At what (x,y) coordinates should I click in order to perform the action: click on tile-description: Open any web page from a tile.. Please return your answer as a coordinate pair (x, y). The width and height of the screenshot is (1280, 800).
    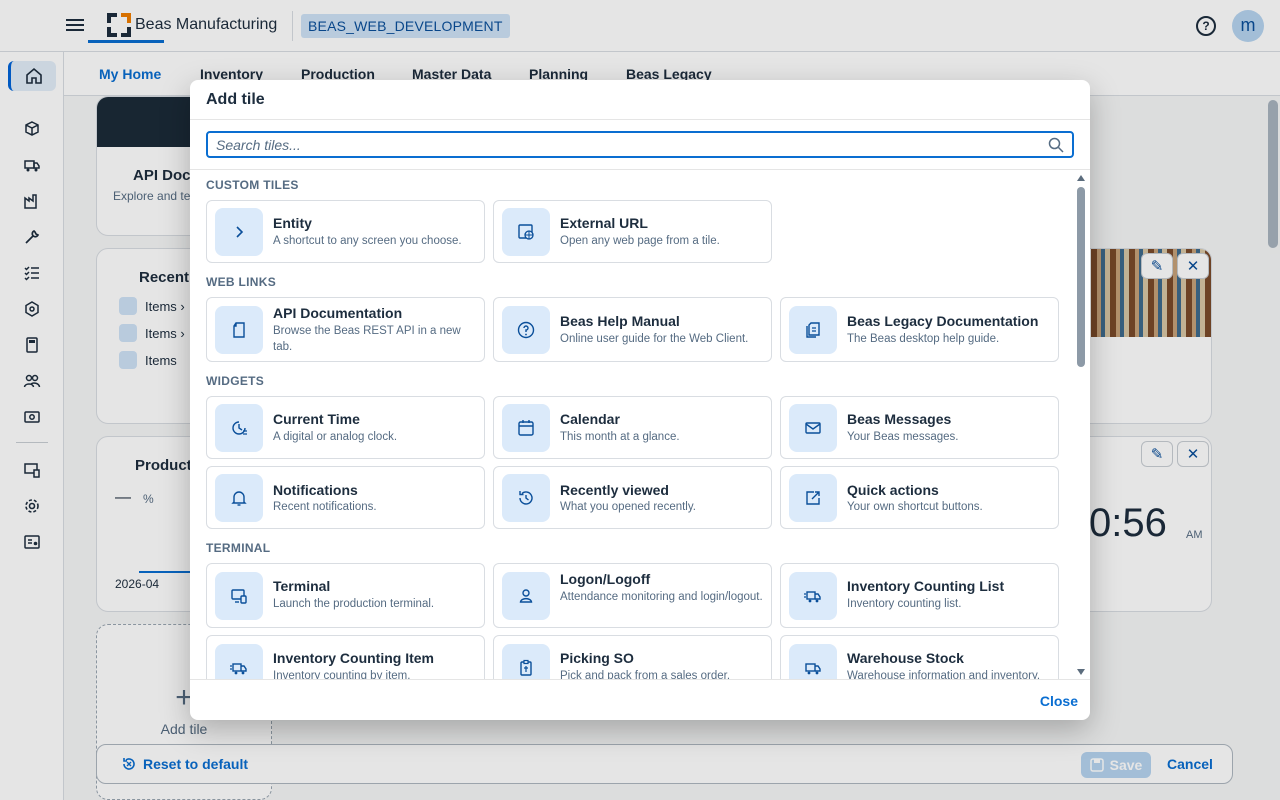
    Looking at the image, I should click on (640, 241).